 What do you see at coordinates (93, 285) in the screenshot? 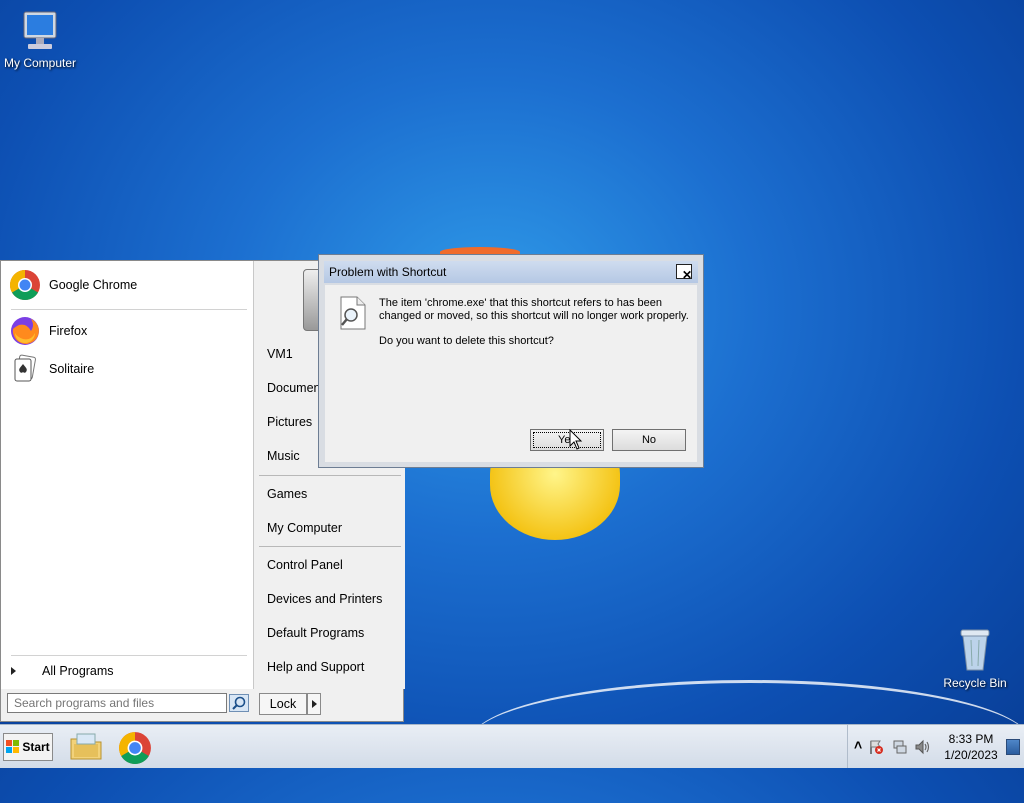
I see `start-item-label: Google Chrome` at bounding box center [93, 285].